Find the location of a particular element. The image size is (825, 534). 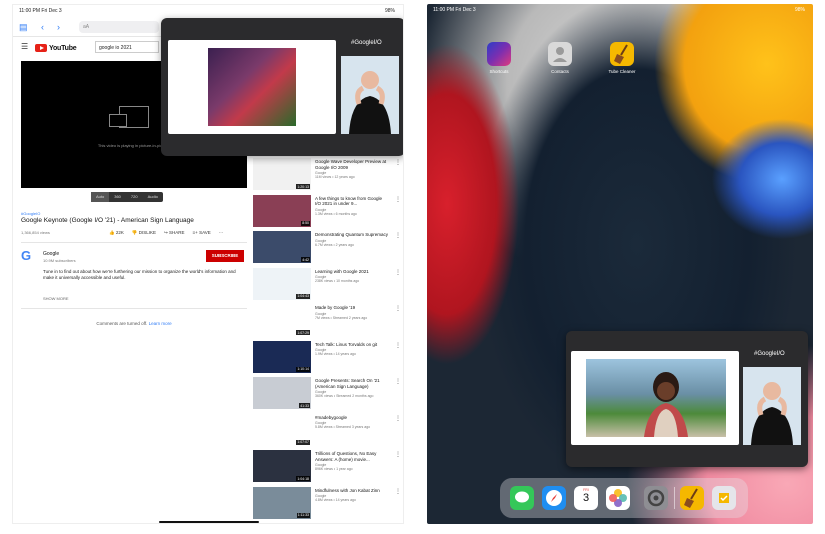

calendar-app: FRI 3 is located at coordinates (586, 498).